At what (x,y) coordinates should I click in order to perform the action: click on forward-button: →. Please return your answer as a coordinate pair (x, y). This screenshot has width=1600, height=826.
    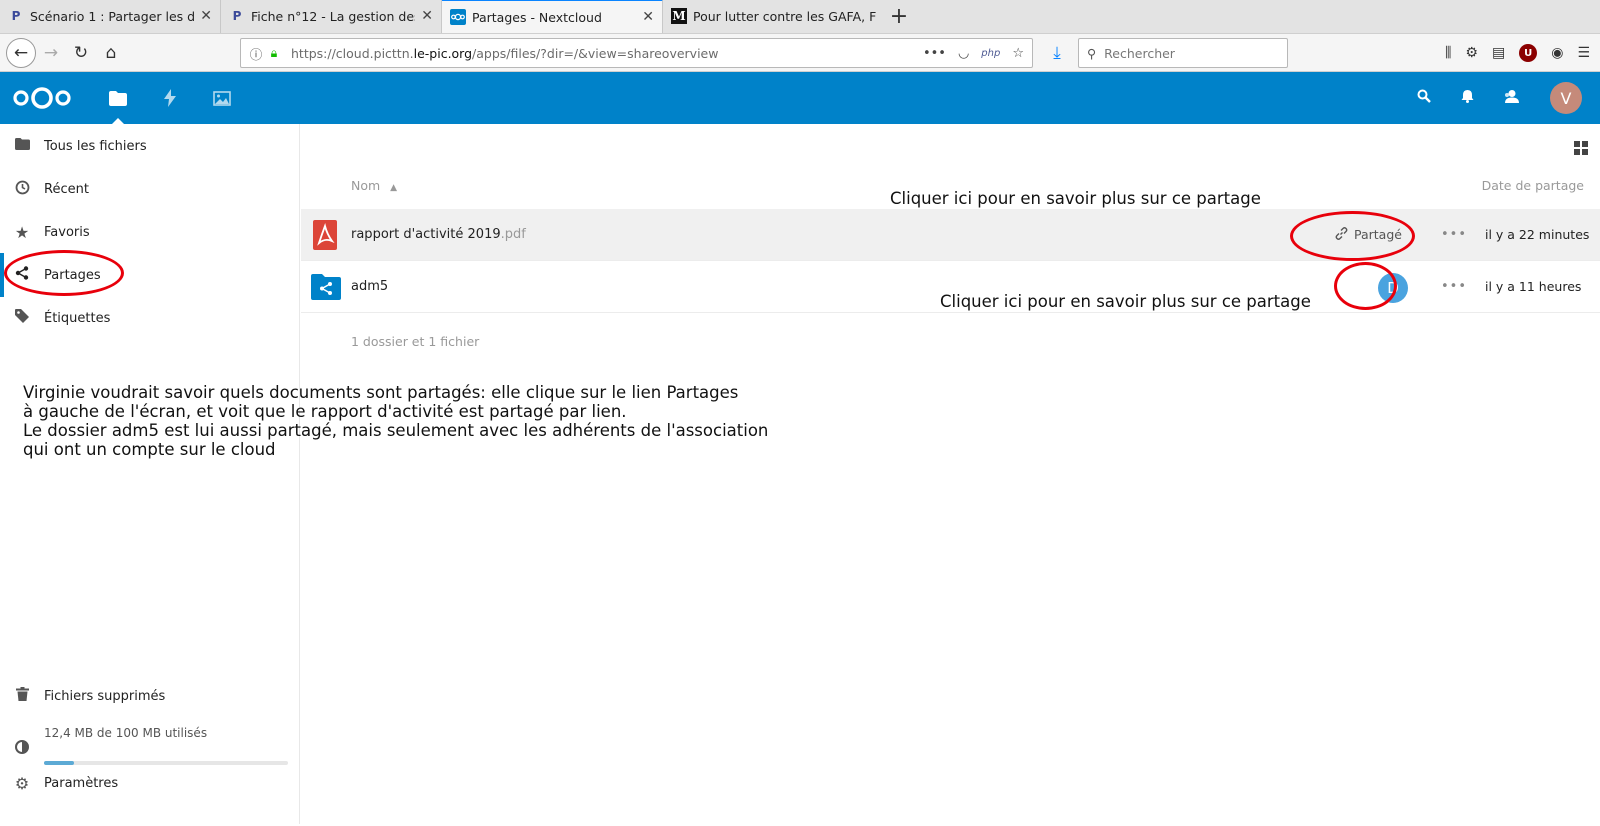
    Looking at the image, I should click on (51, 53).